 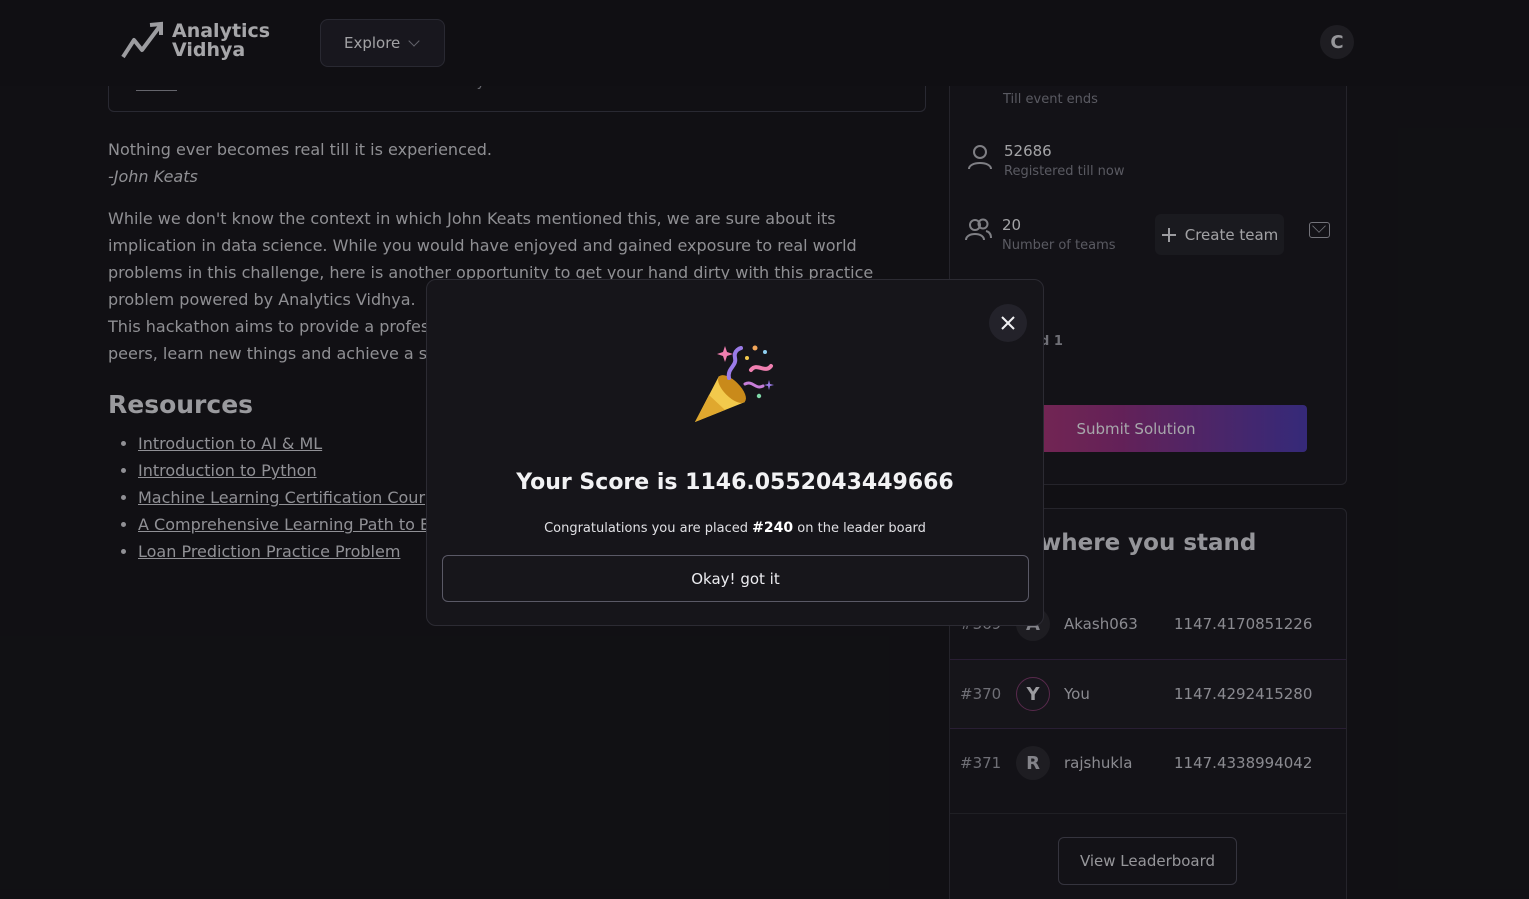 What do you see at coordinates (734, 383) in the screenshot?
I see `party-popper-icon` at bounding box center [734, 383].